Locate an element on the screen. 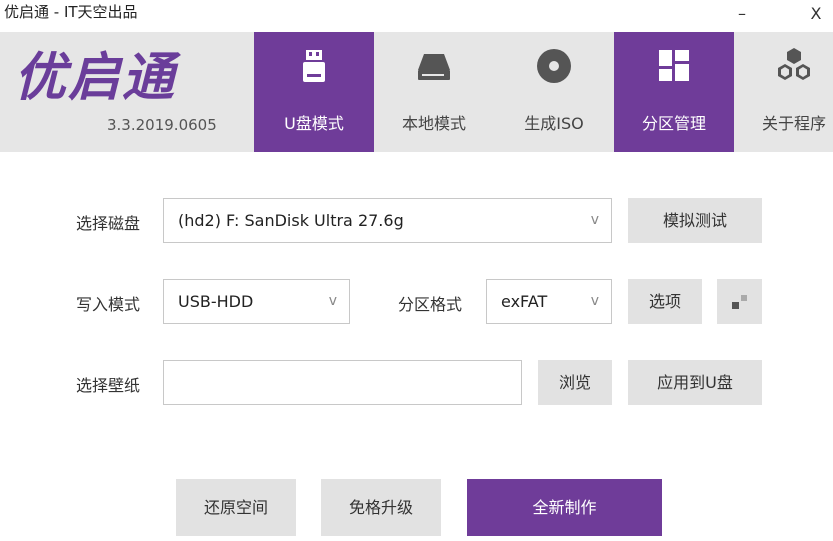 The height and width of the screenshot is (541, 833). apply-to-usb-button: 应用到U盘 is located at coordinates (695, 382).